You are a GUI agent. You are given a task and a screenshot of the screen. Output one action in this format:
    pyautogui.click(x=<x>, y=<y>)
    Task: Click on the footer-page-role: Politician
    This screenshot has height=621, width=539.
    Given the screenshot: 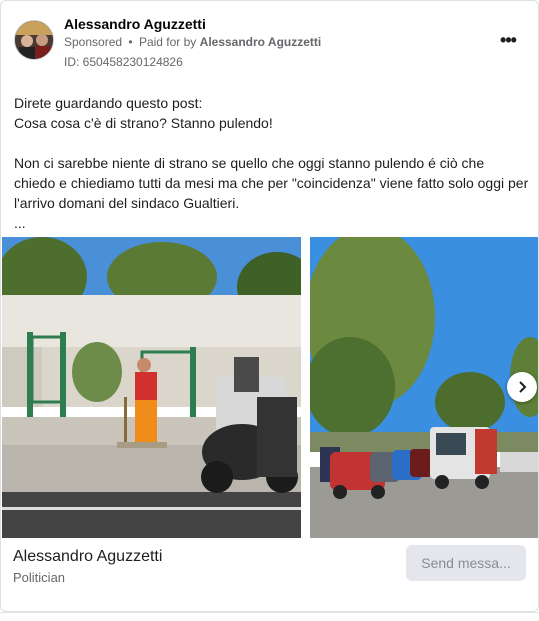 What is the action you would take?
    pyautogui.click(x=39, y=577)
    